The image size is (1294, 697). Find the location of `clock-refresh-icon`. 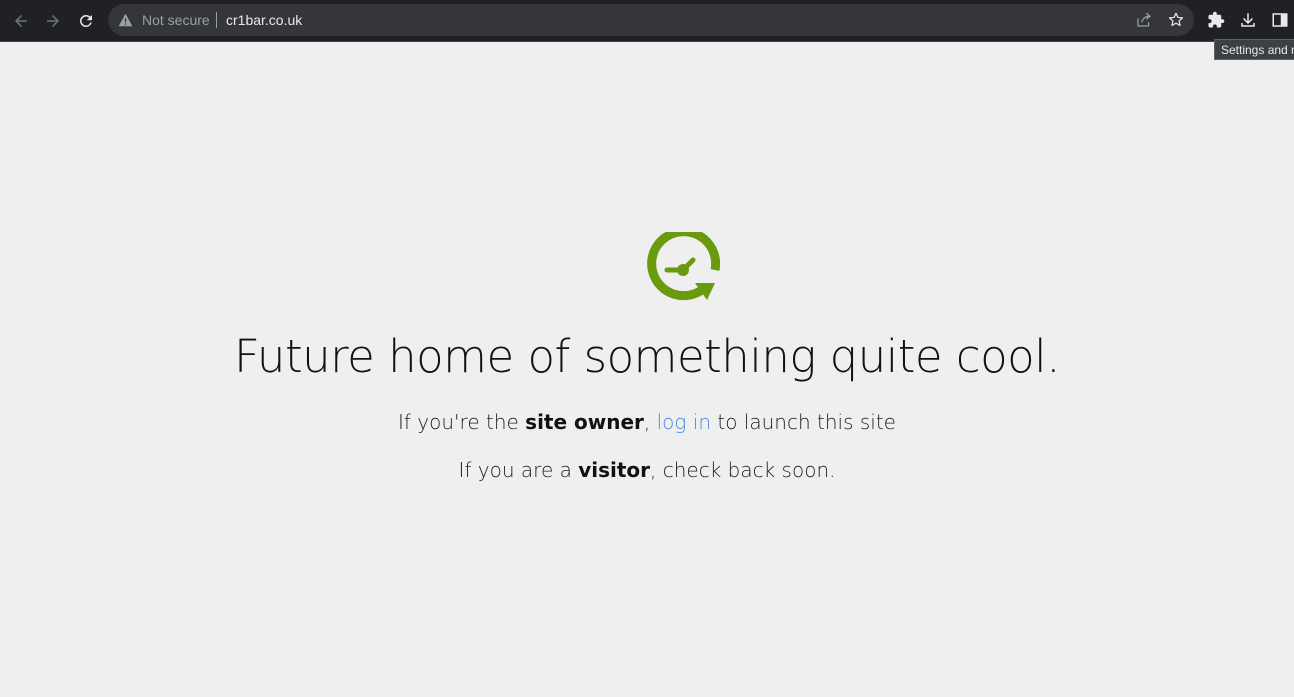

clock-refresh-icon is located at coordinates (684, 266).